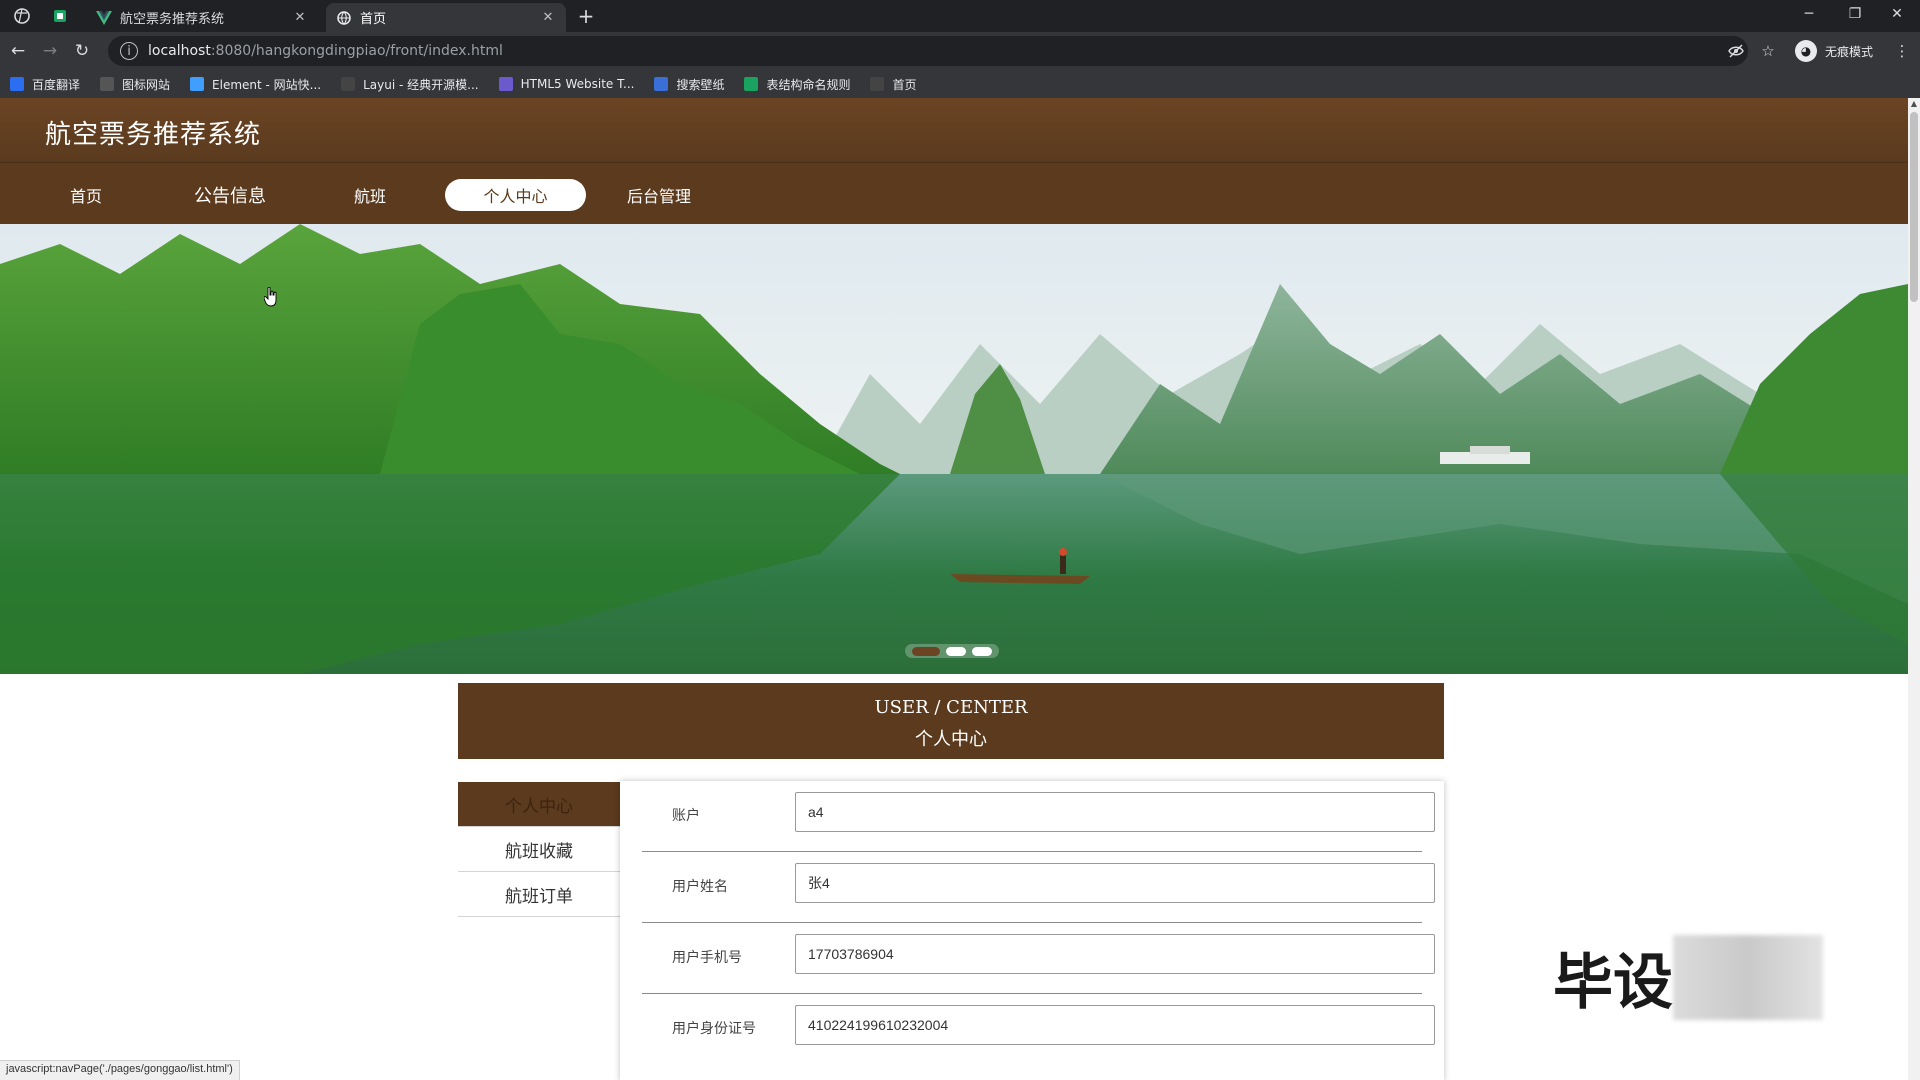 The image size is (1920, 1080). I want to click on window-close-icon: ✕, so click(1897, 14).